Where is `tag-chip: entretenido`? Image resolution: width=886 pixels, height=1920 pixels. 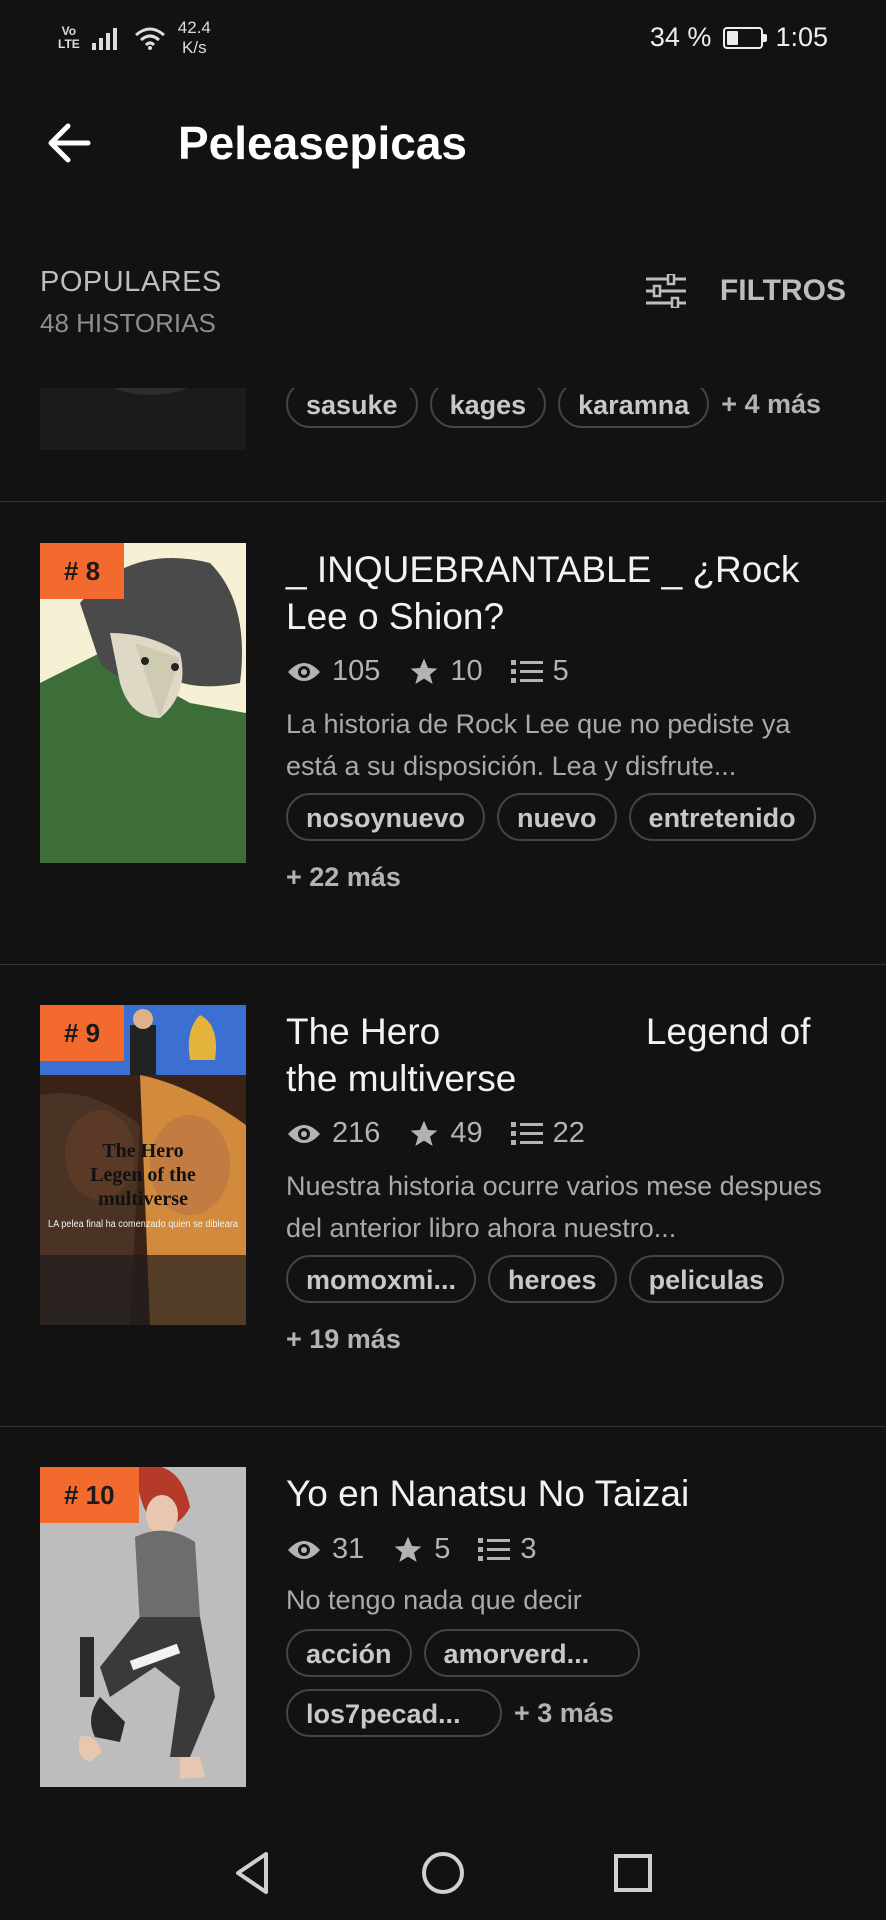 tag-chip: entretenido is located at coordinates (722, 817).